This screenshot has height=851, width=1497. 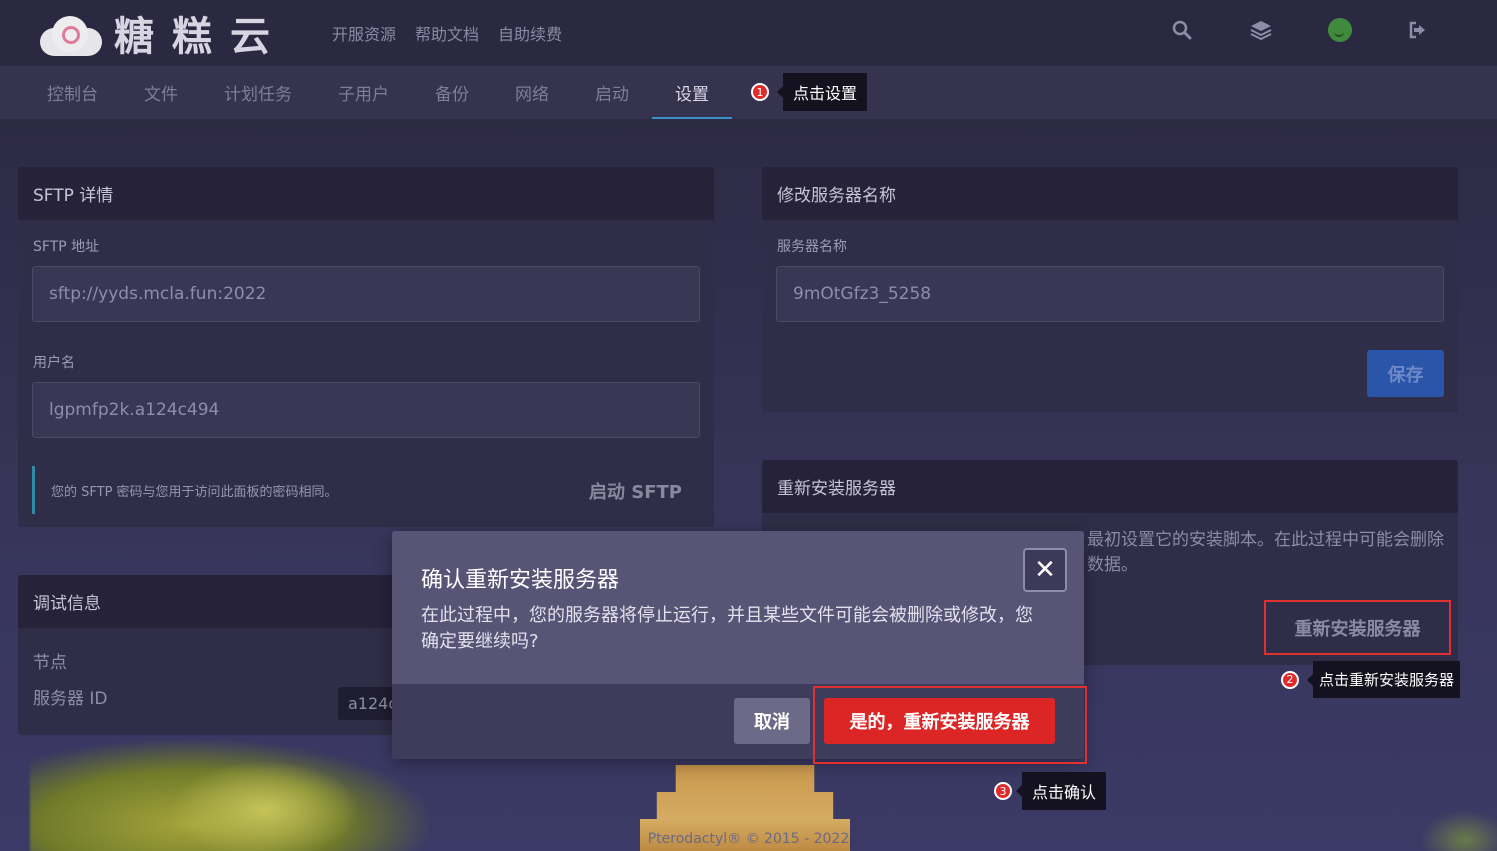 I want to click on top-link-resources: 开服资源, so click(x=364, y=33).